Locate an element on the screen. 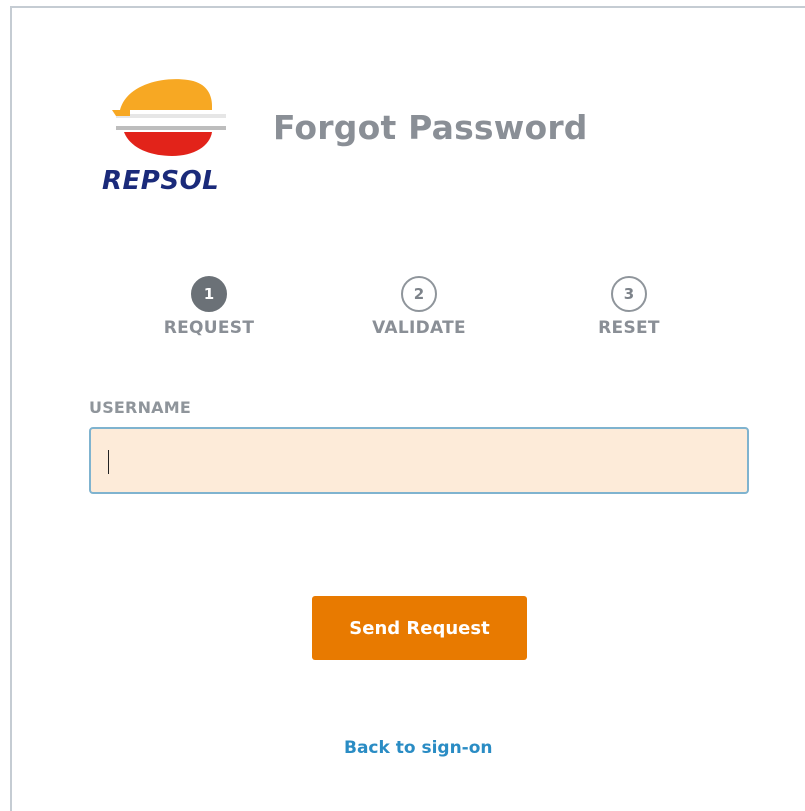 The image size is (805, 811). username-input is located at coordinates (419, 460).